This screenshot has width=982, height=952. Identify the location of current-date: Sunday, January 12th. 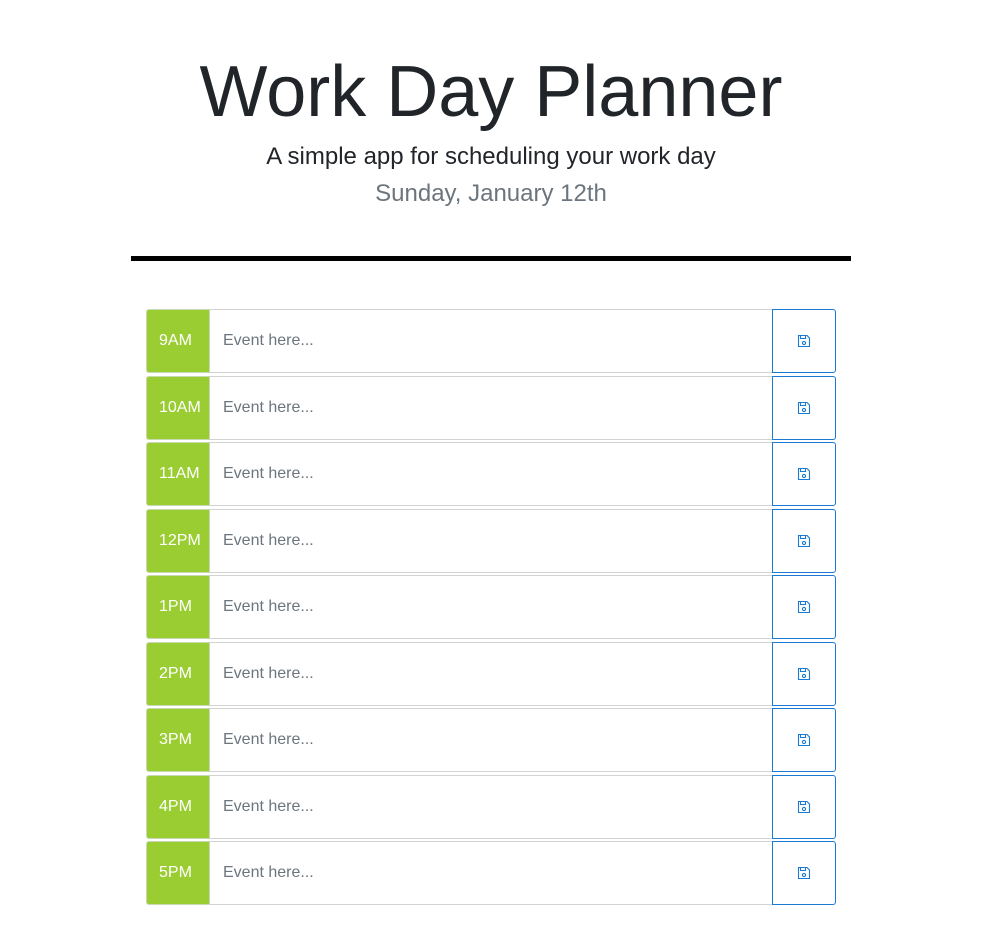
(491, 193).